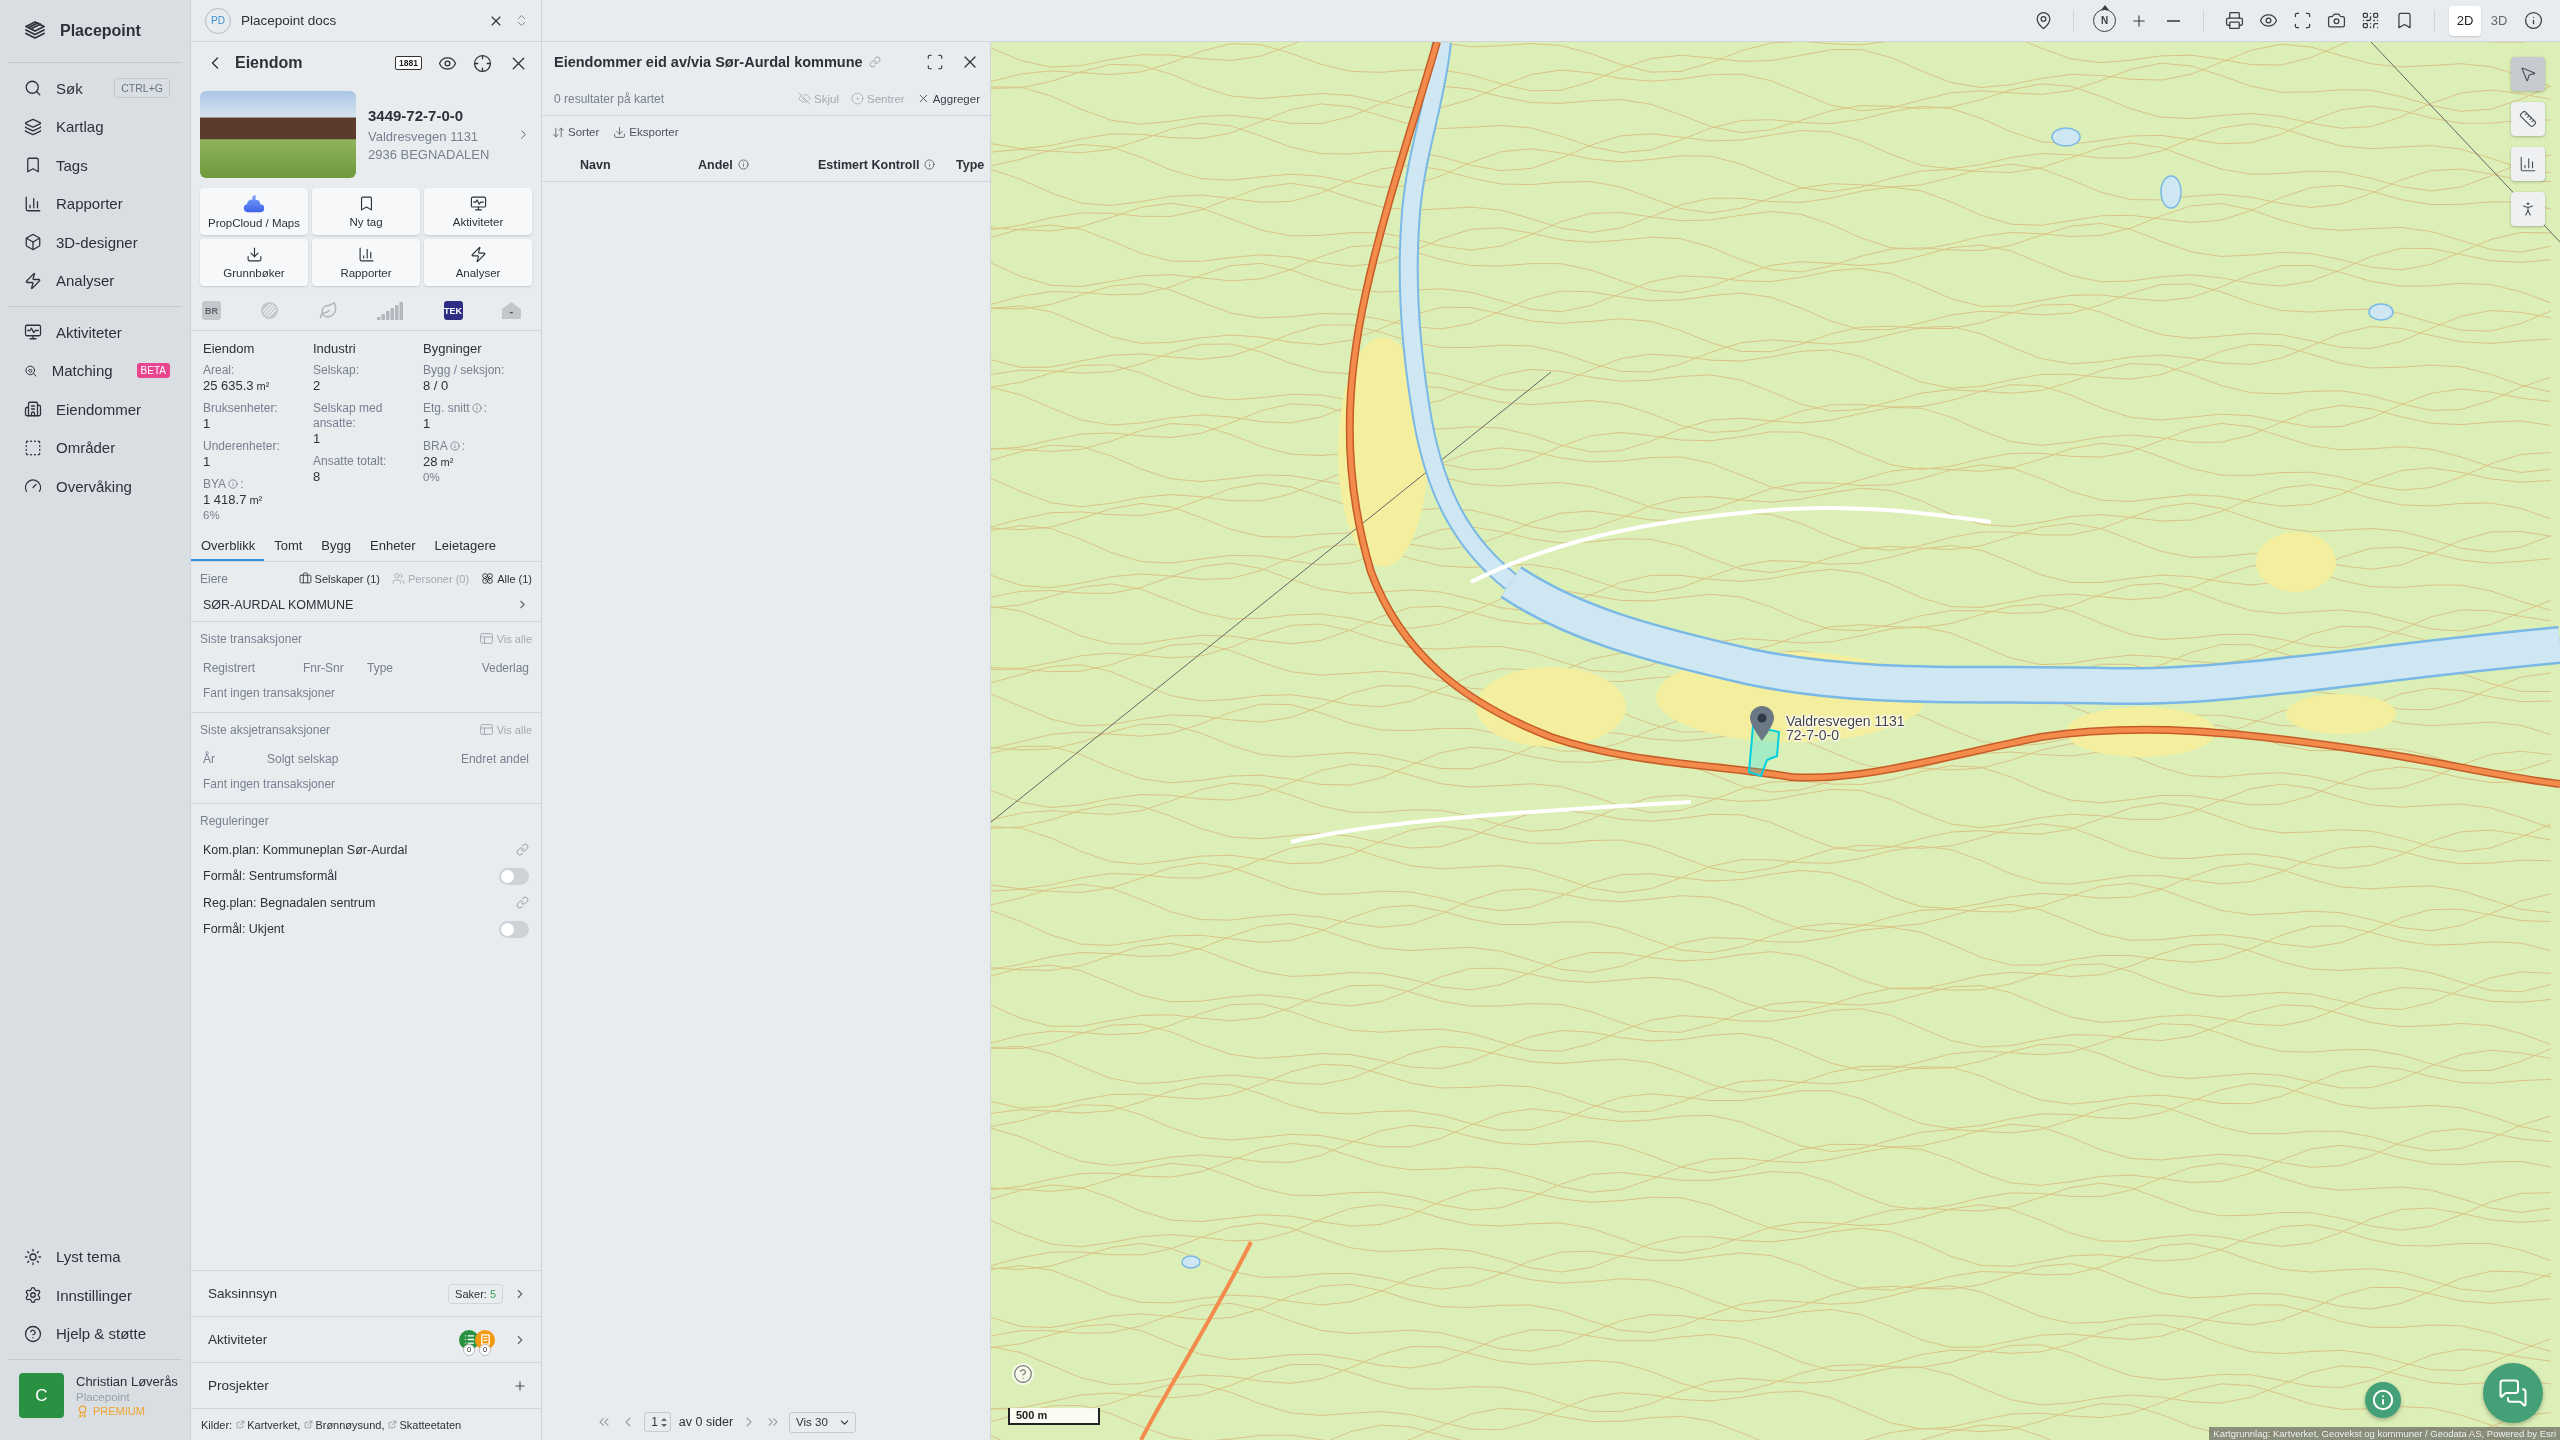 Image resolution: width=2560 pixels, height=1440 pixels. I want to click on view-mode-toggle: 2D, so click(2465, 20).